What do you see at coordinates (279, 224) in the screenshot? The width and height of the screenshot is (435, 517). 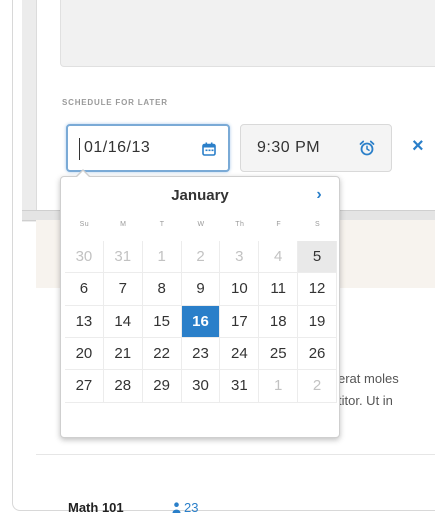 I see `weekday-header: F` at bounding box center [279, 224].